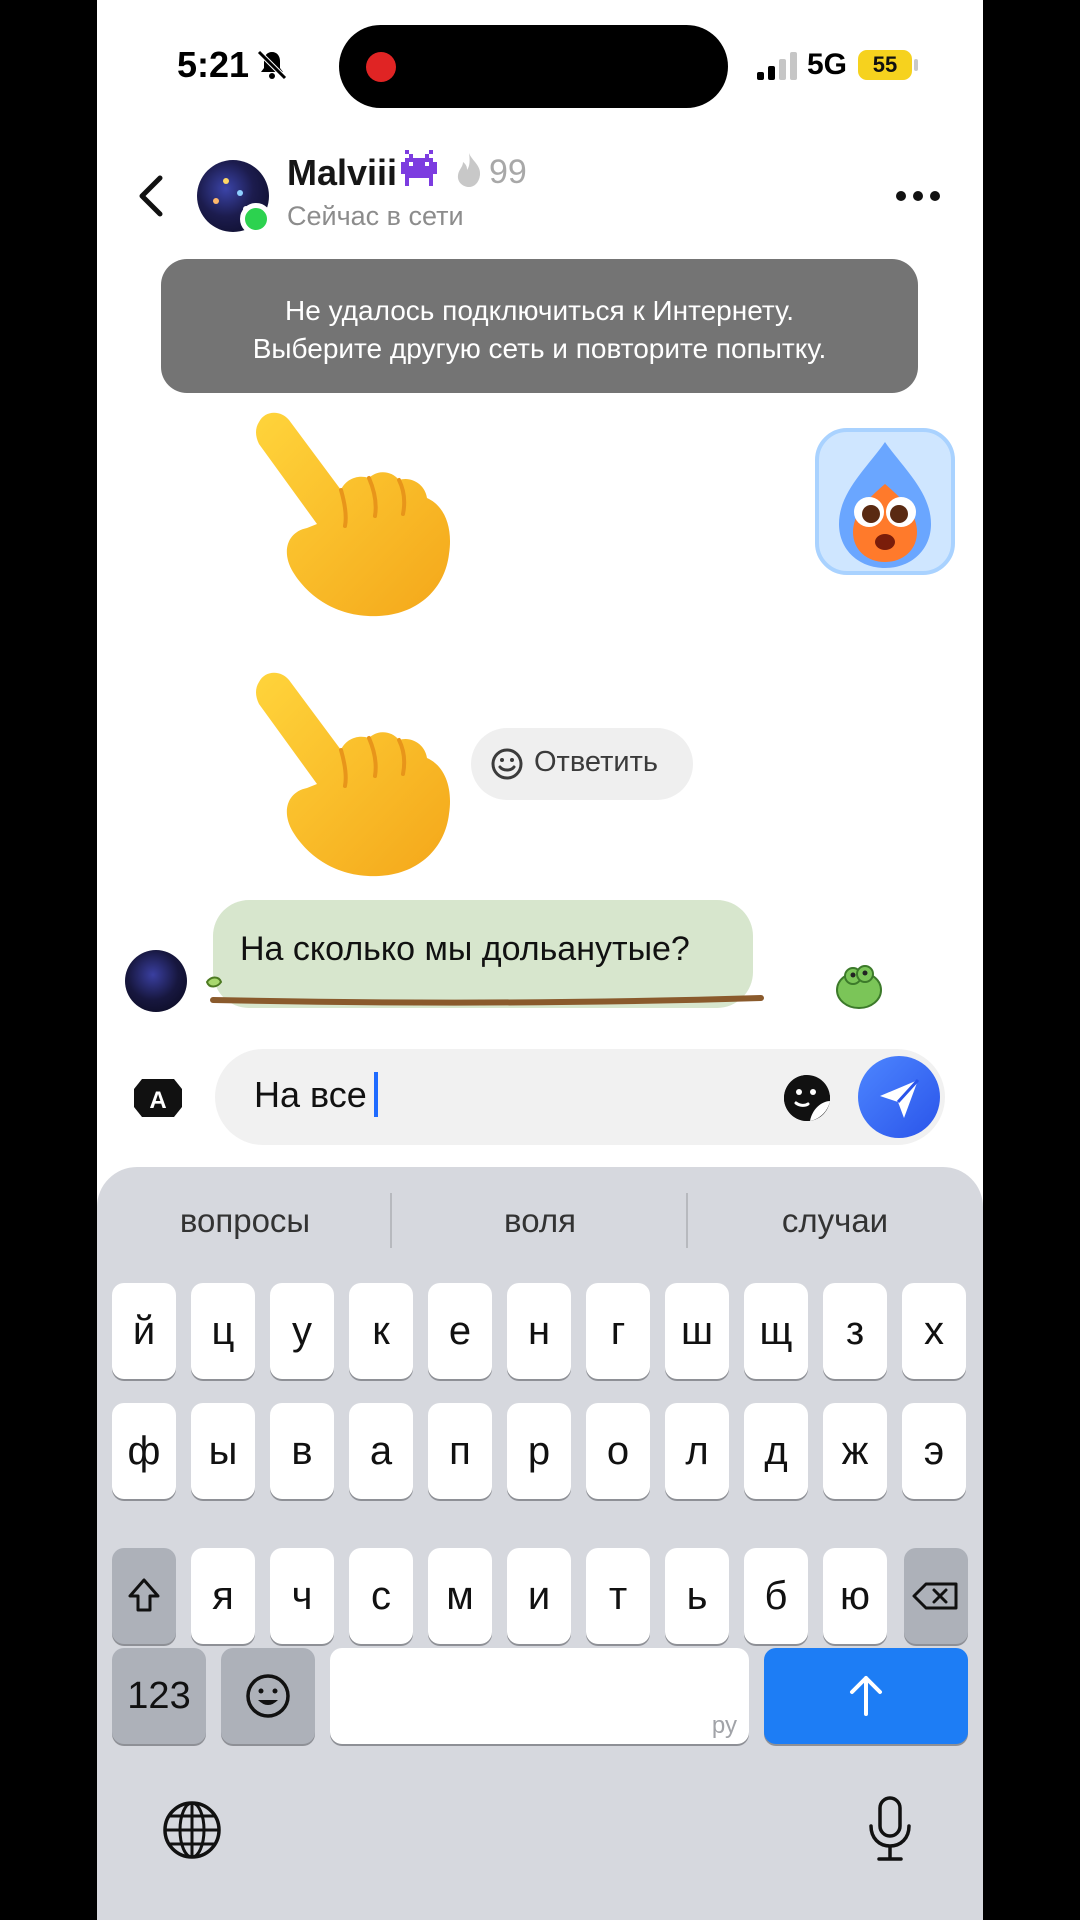 Image resolution: width=1080 pixels, height=1920 pixels. I want to click on battery-level: 55, so click(885, 65).